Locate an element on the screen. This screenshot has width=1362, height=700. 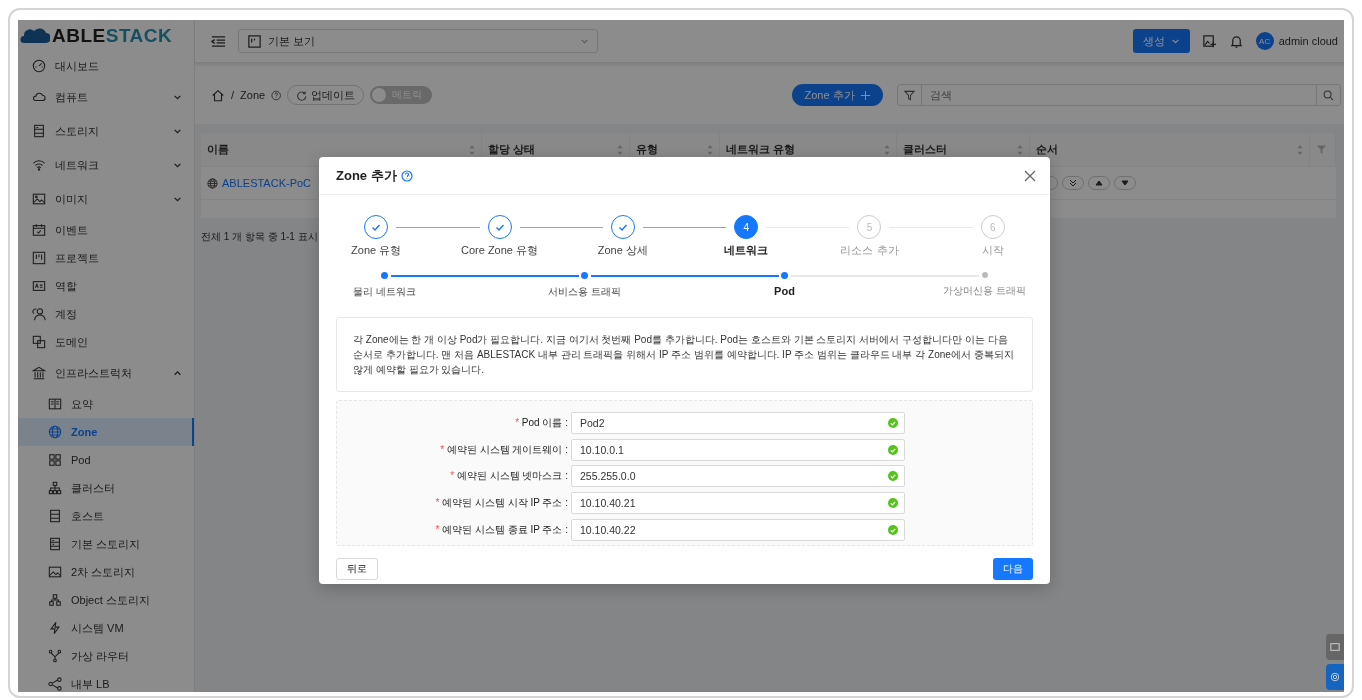
search-input: 검색 is located at coordinates (1118, 95).